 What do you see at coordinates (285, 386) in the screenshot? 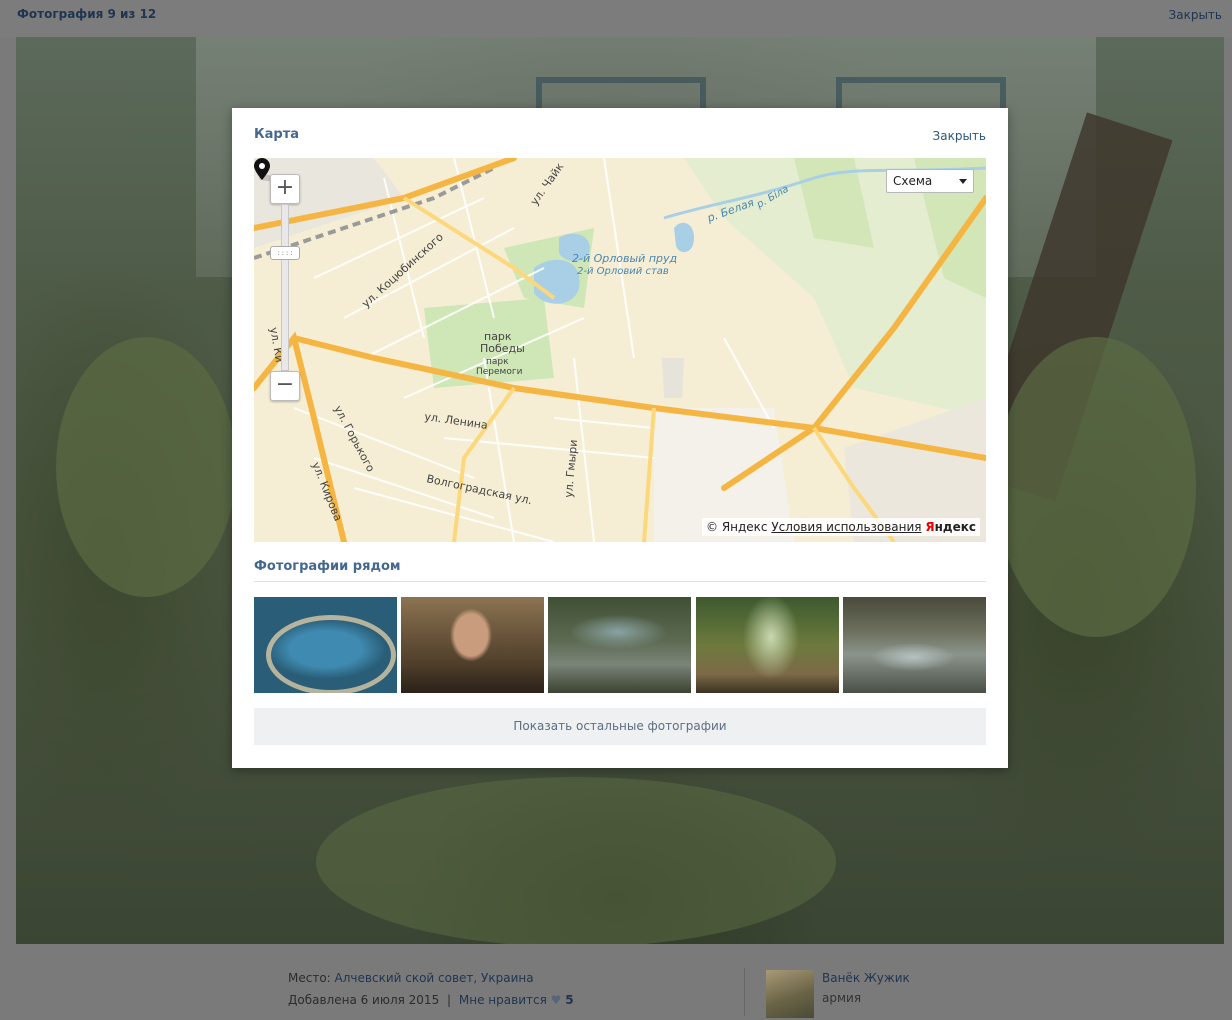
I see `zoom-out-button: −` at bounding box center [285, 386].